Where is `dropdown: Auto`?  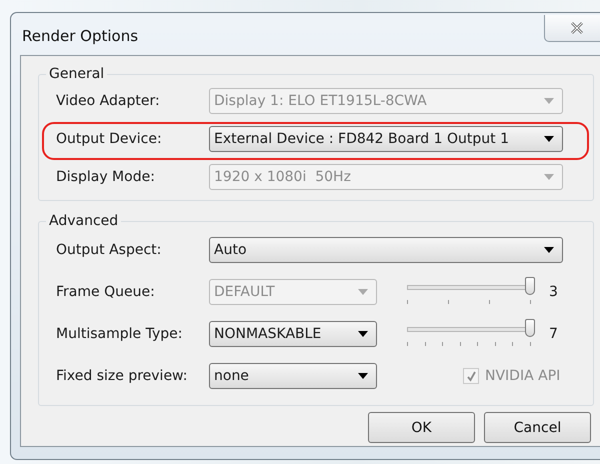 dropdown: Auto is located at coordinates (386, 250).